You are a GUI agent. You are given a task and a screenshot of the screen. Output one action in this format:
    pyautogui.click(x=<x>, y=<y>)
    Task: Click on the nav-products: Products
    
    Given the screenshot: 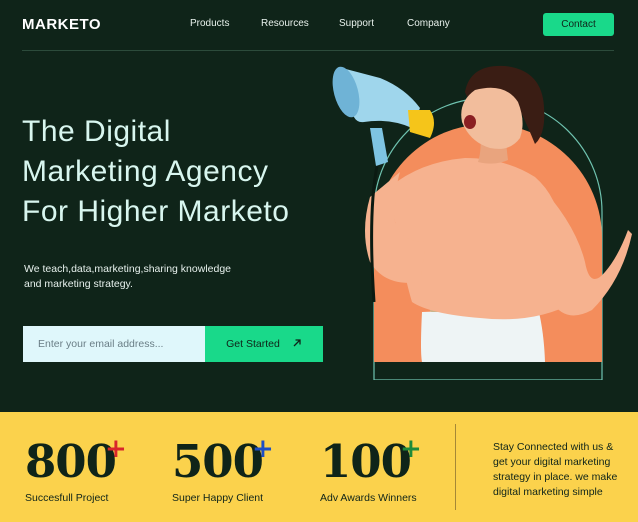 What is the action you would take?
    pyautogui.click(x=209, y=23)
    